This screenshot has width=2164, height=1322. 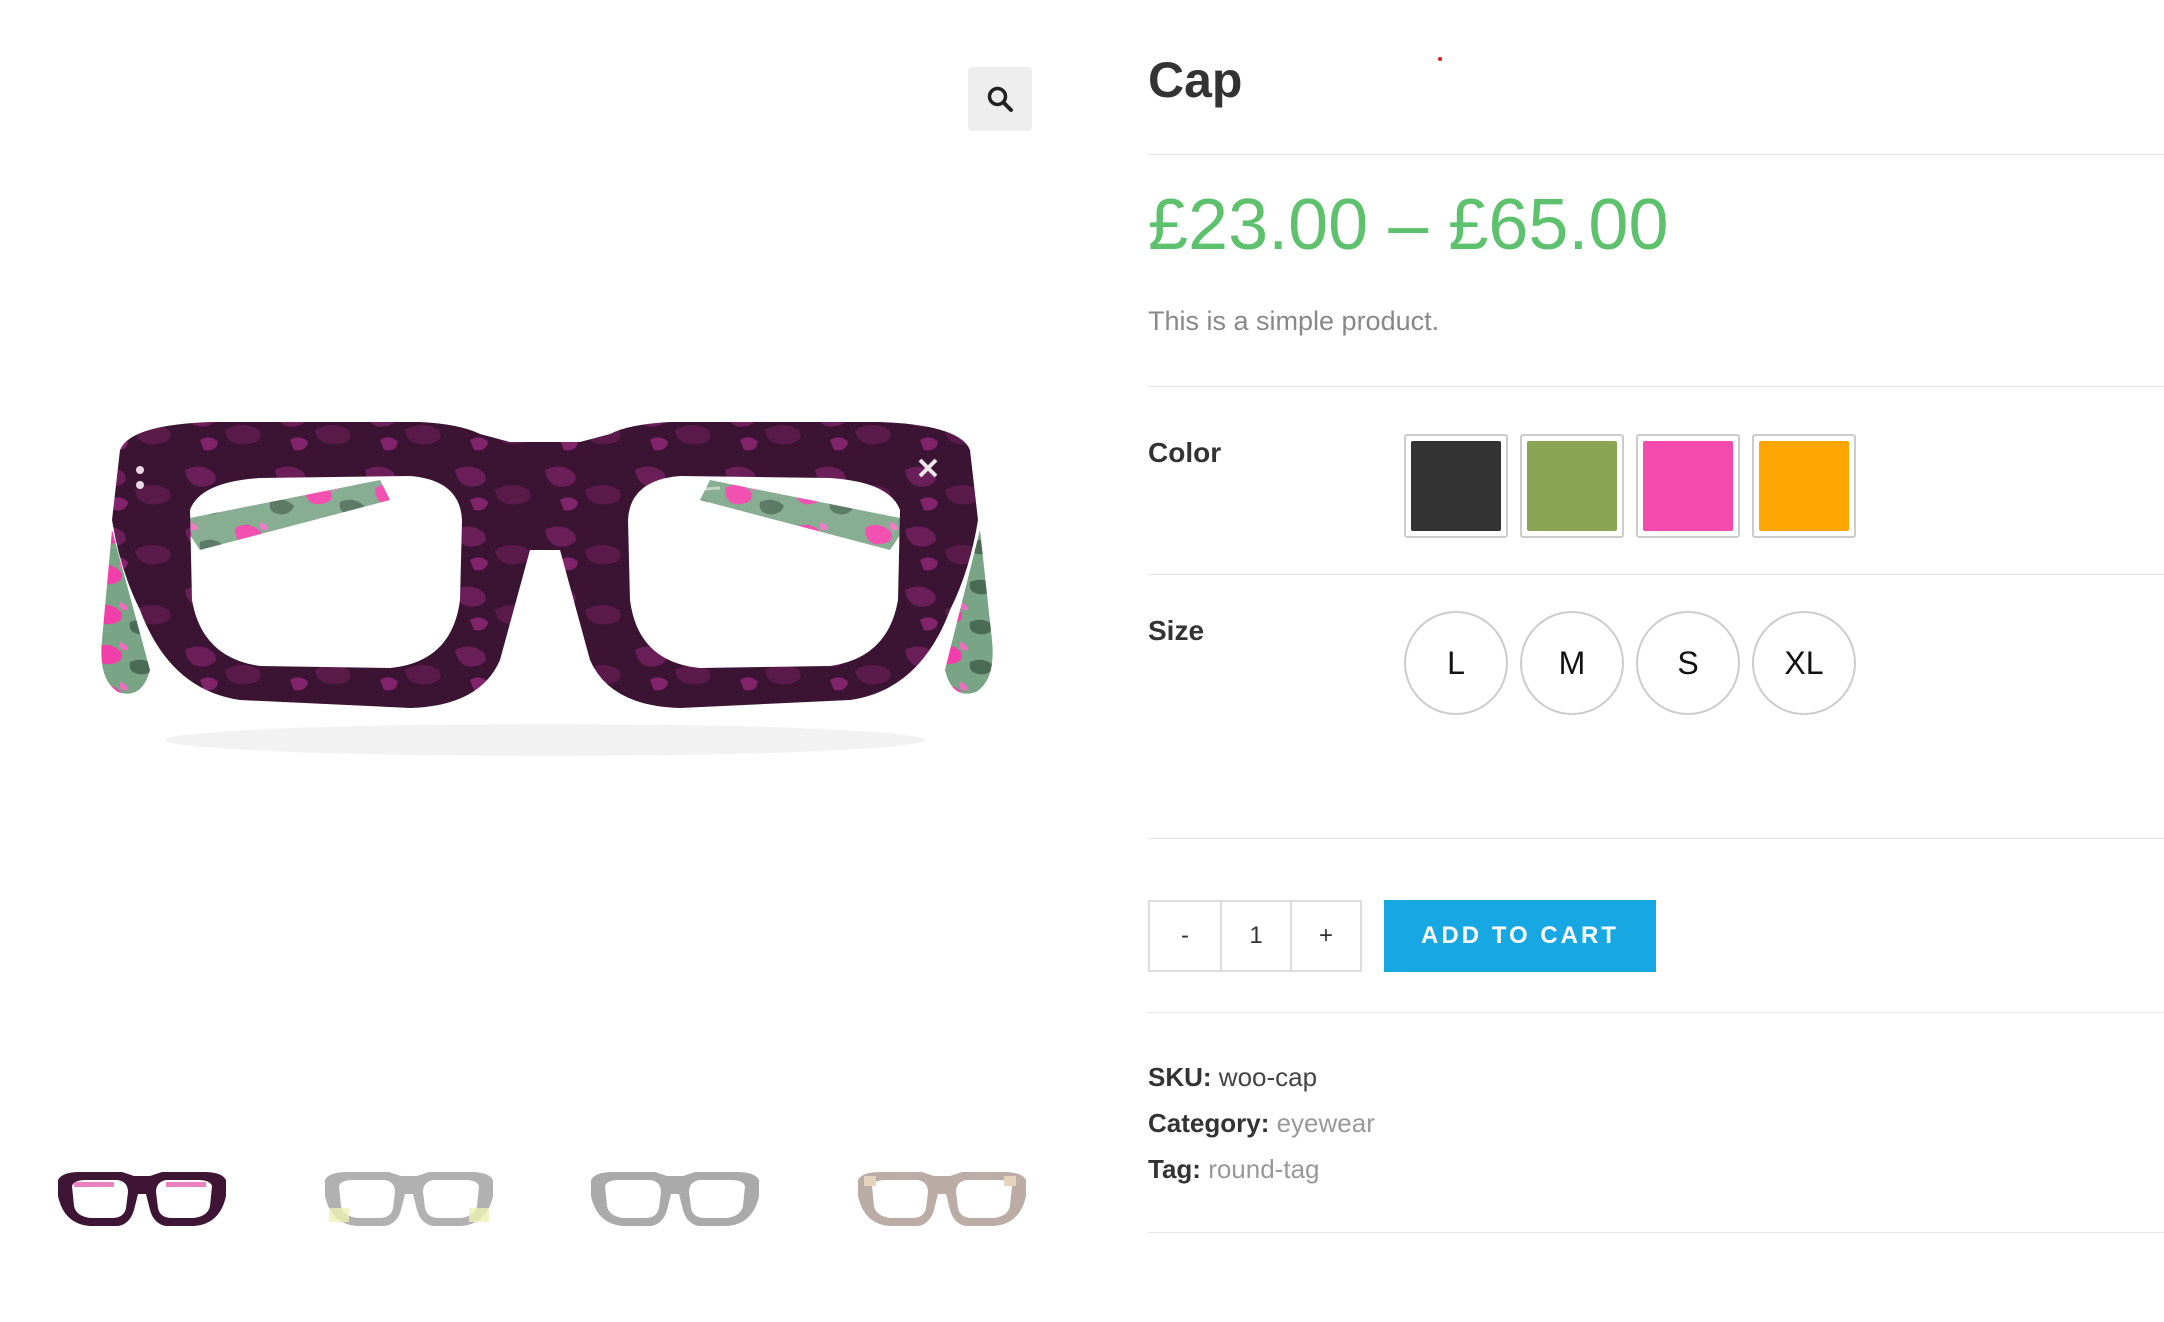 I want to click on main-product-image, so click(x=545, y=590).